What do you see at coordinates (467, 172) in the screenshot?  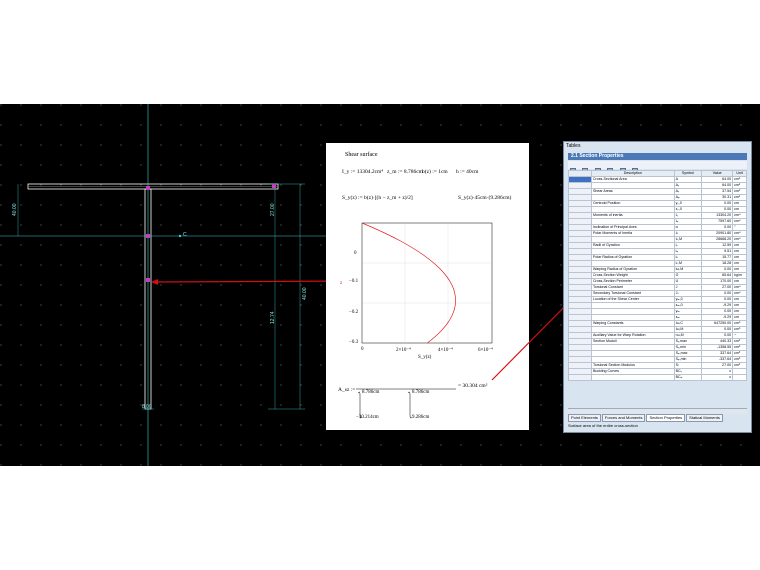 I see `eq-h: h := 40cm` at bounding box center [467, 172].